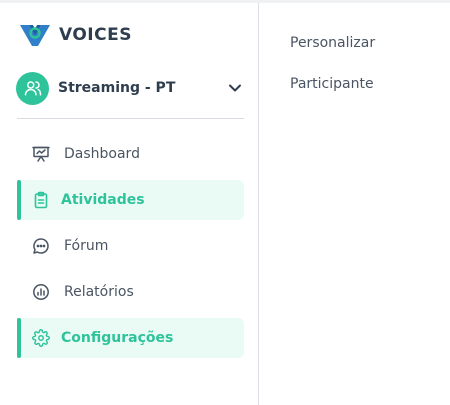  Describe the element at coordinates (332, 43) in the screenshot. I see `submenu-item-personalizar: Personalizar` at that location.